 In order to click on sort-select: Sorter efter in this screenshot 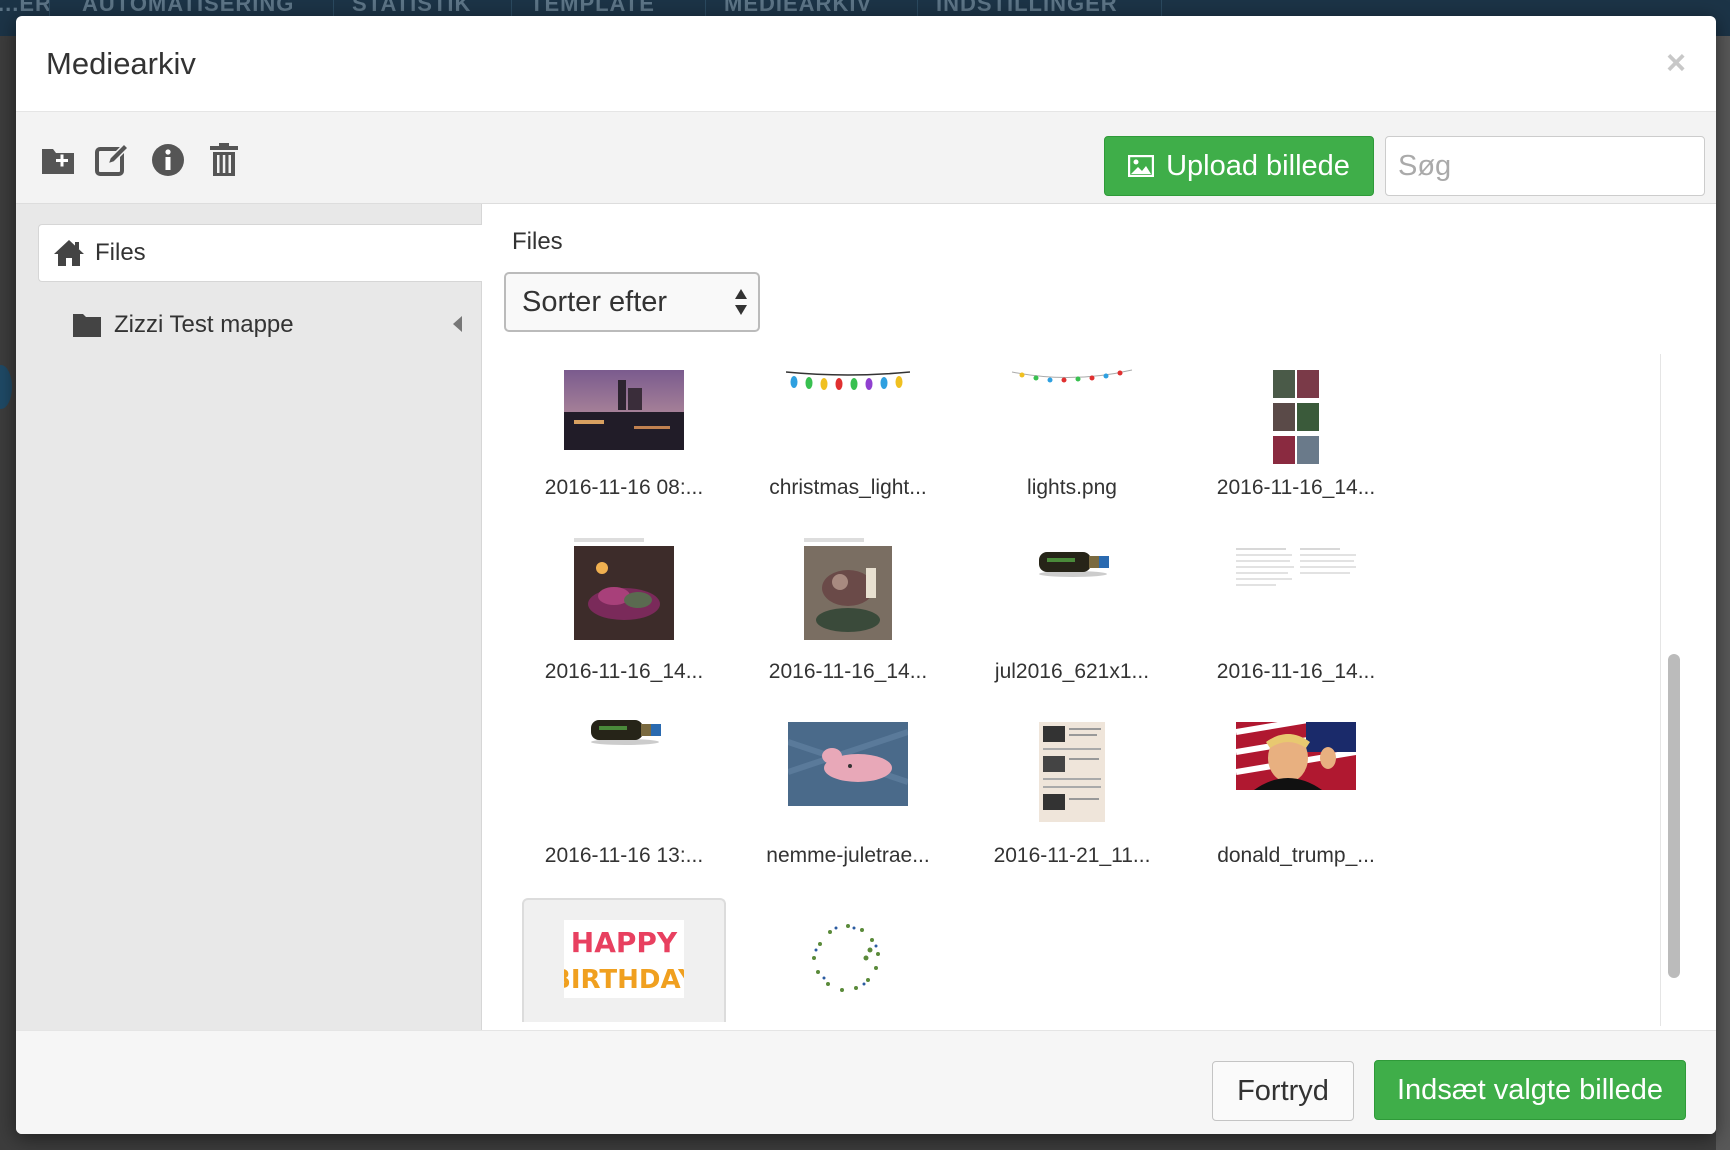, I will do `click(632, 302)`.